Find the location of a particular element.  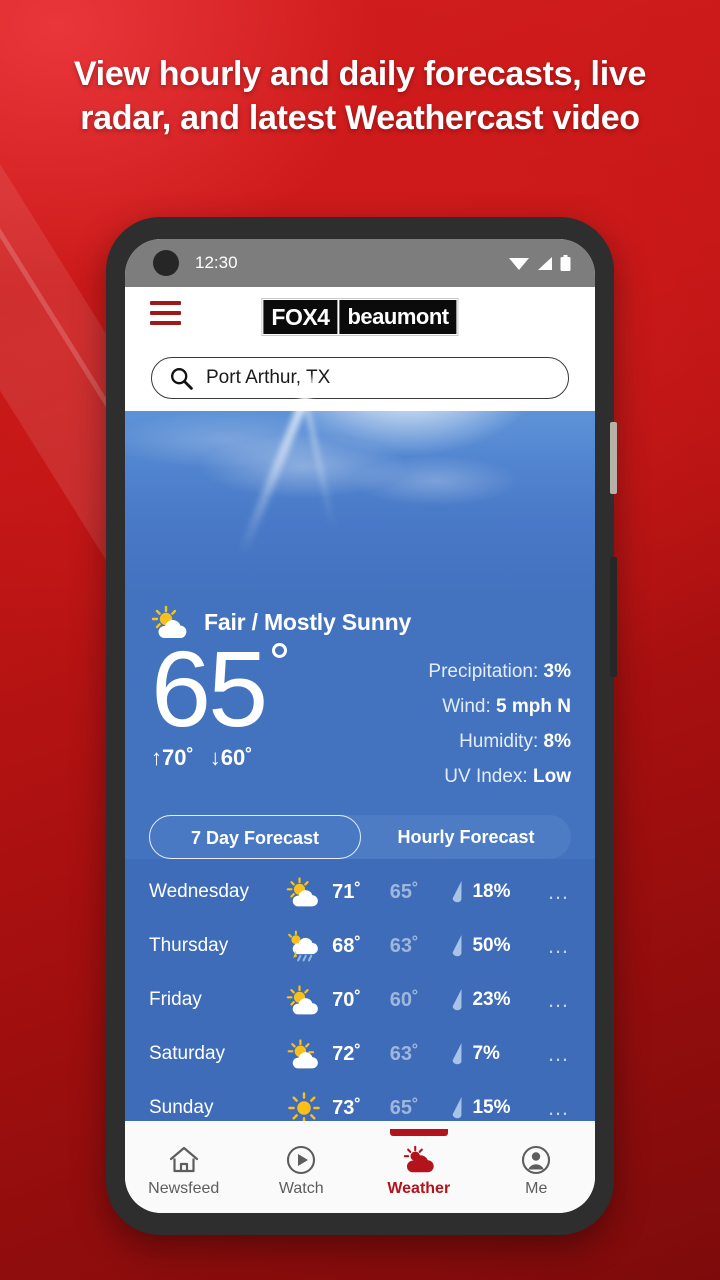

current-temperature-block: 65 ↑70˚ ↓60˚ is located at coordinates (219, 699).